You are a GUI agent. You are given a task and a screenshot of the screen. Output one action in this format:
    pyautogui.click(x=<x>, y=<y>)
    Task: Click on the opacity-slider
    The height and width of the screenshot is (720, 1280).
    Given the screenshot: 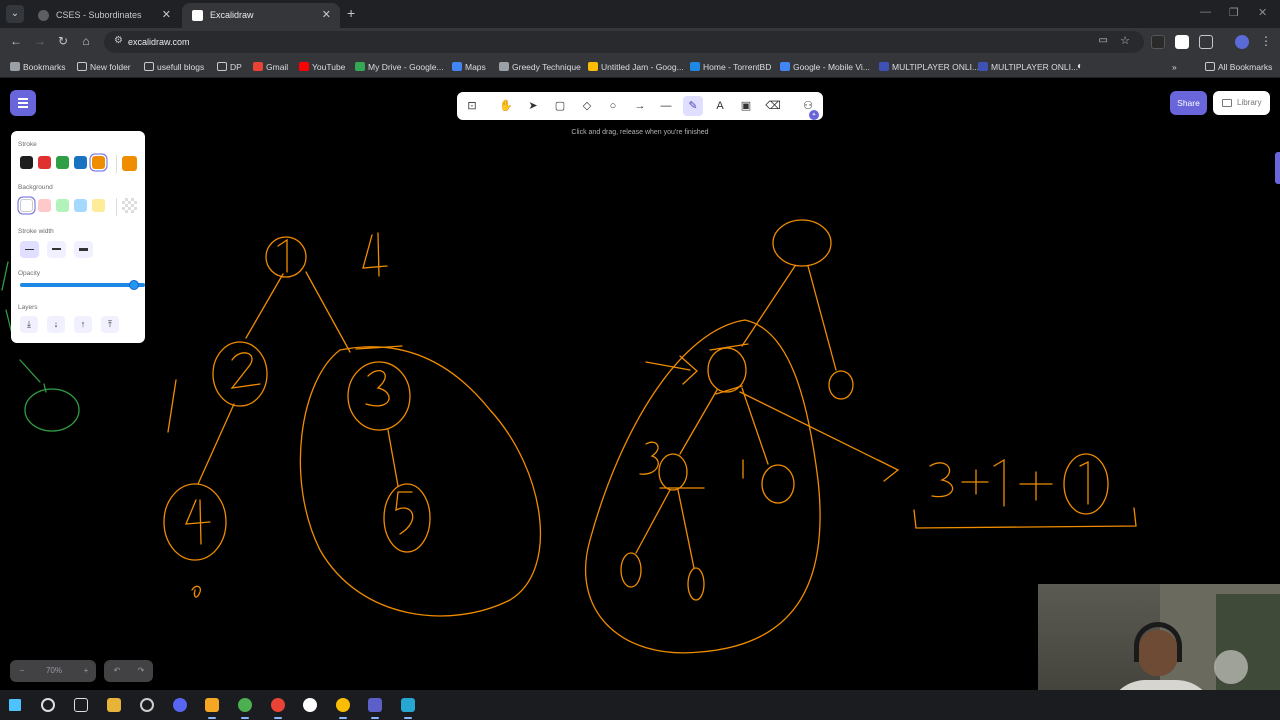 What is the action you would take?
    pyautogui.click(x=82, y=285)
    